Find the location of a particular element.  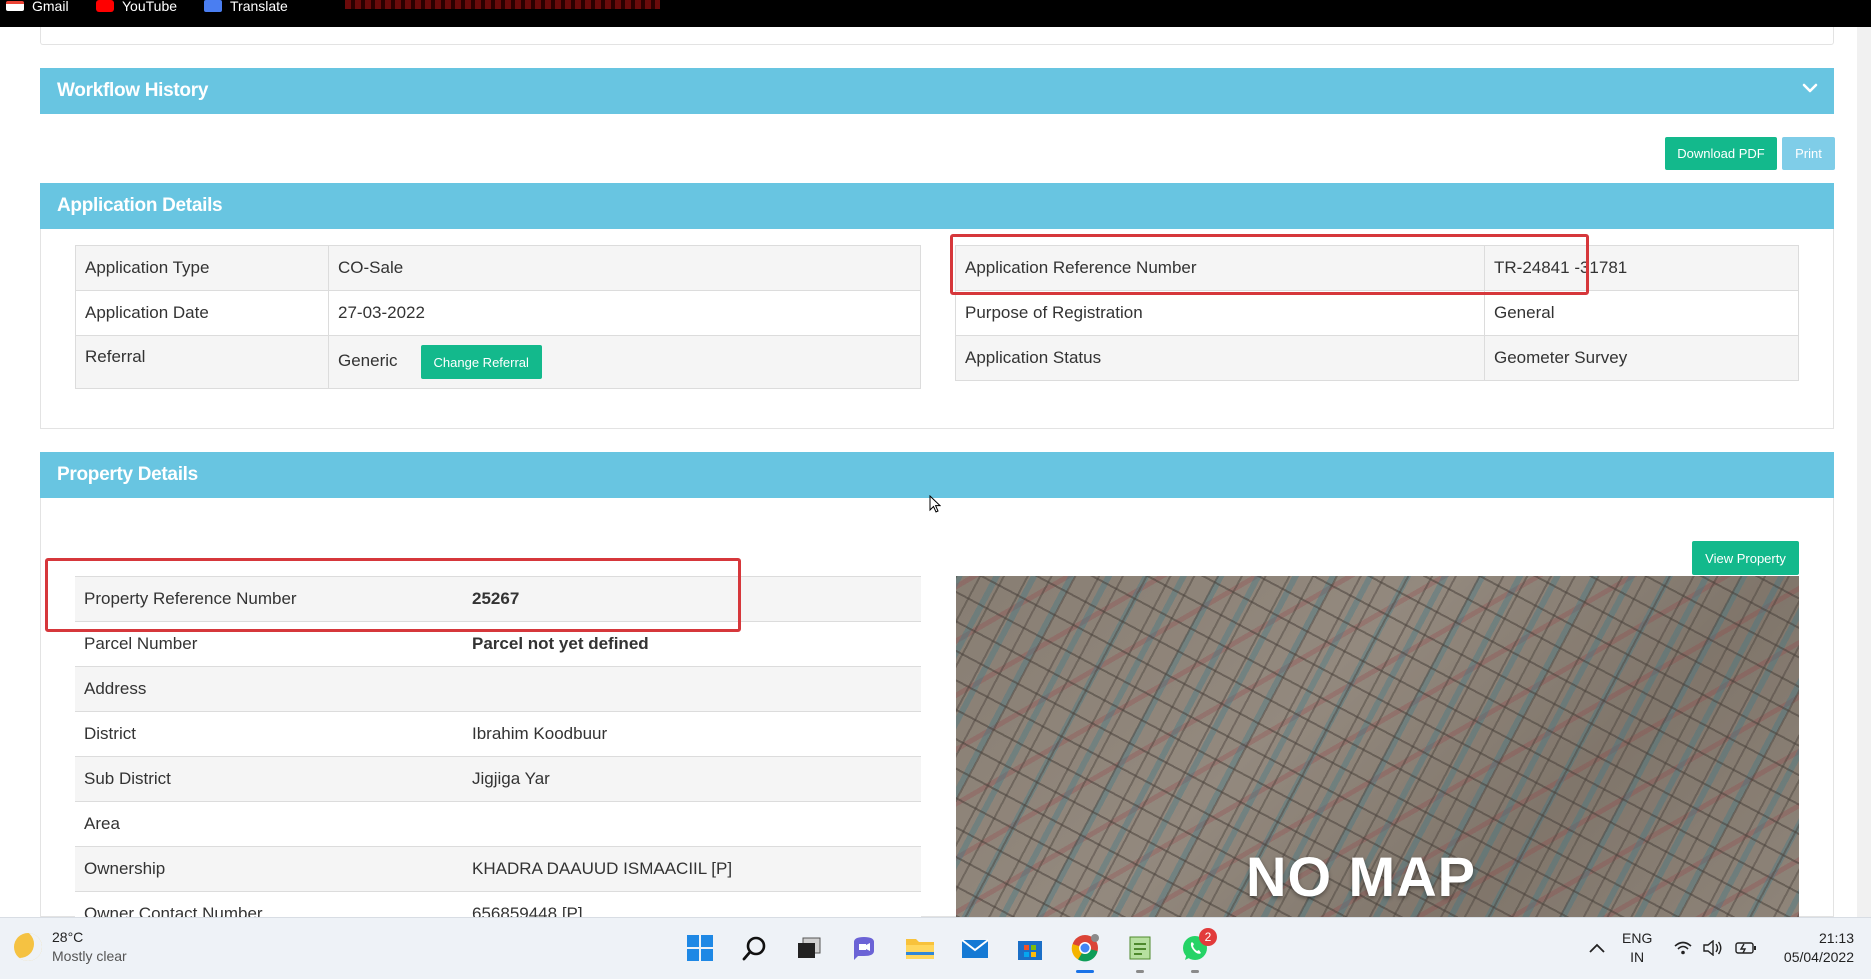

weather-condition: Mostly clear is located at coordinates (89, 956).